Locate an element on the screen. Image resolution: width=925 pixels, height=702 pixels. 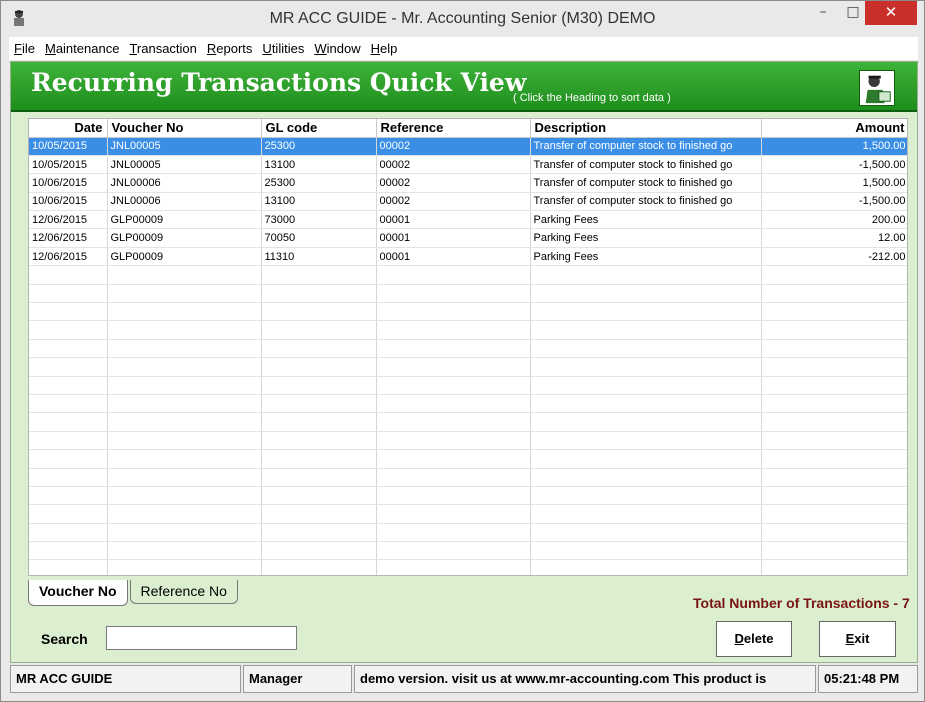
menu-utilities: Utilities is located at coordinates (283, 48).